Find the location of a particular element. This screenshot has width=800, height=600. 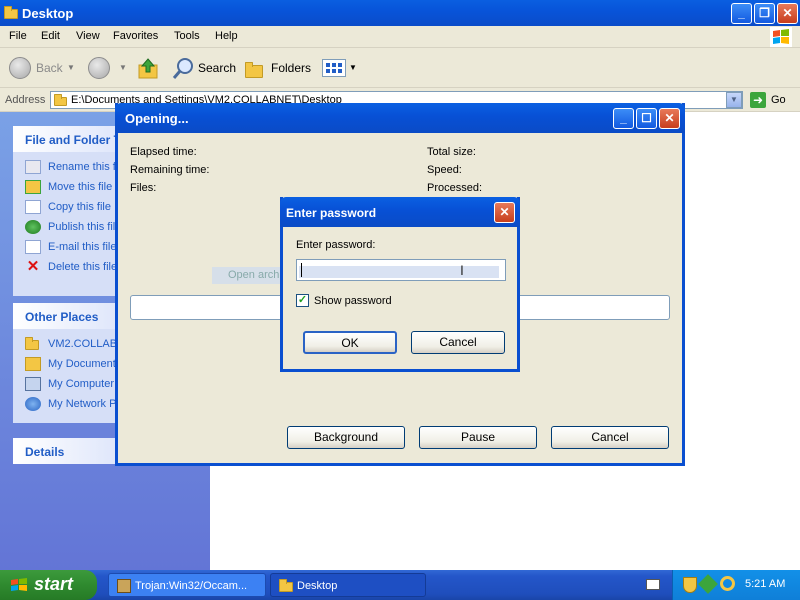

menu-view: View is located at coordinates (88, 36).